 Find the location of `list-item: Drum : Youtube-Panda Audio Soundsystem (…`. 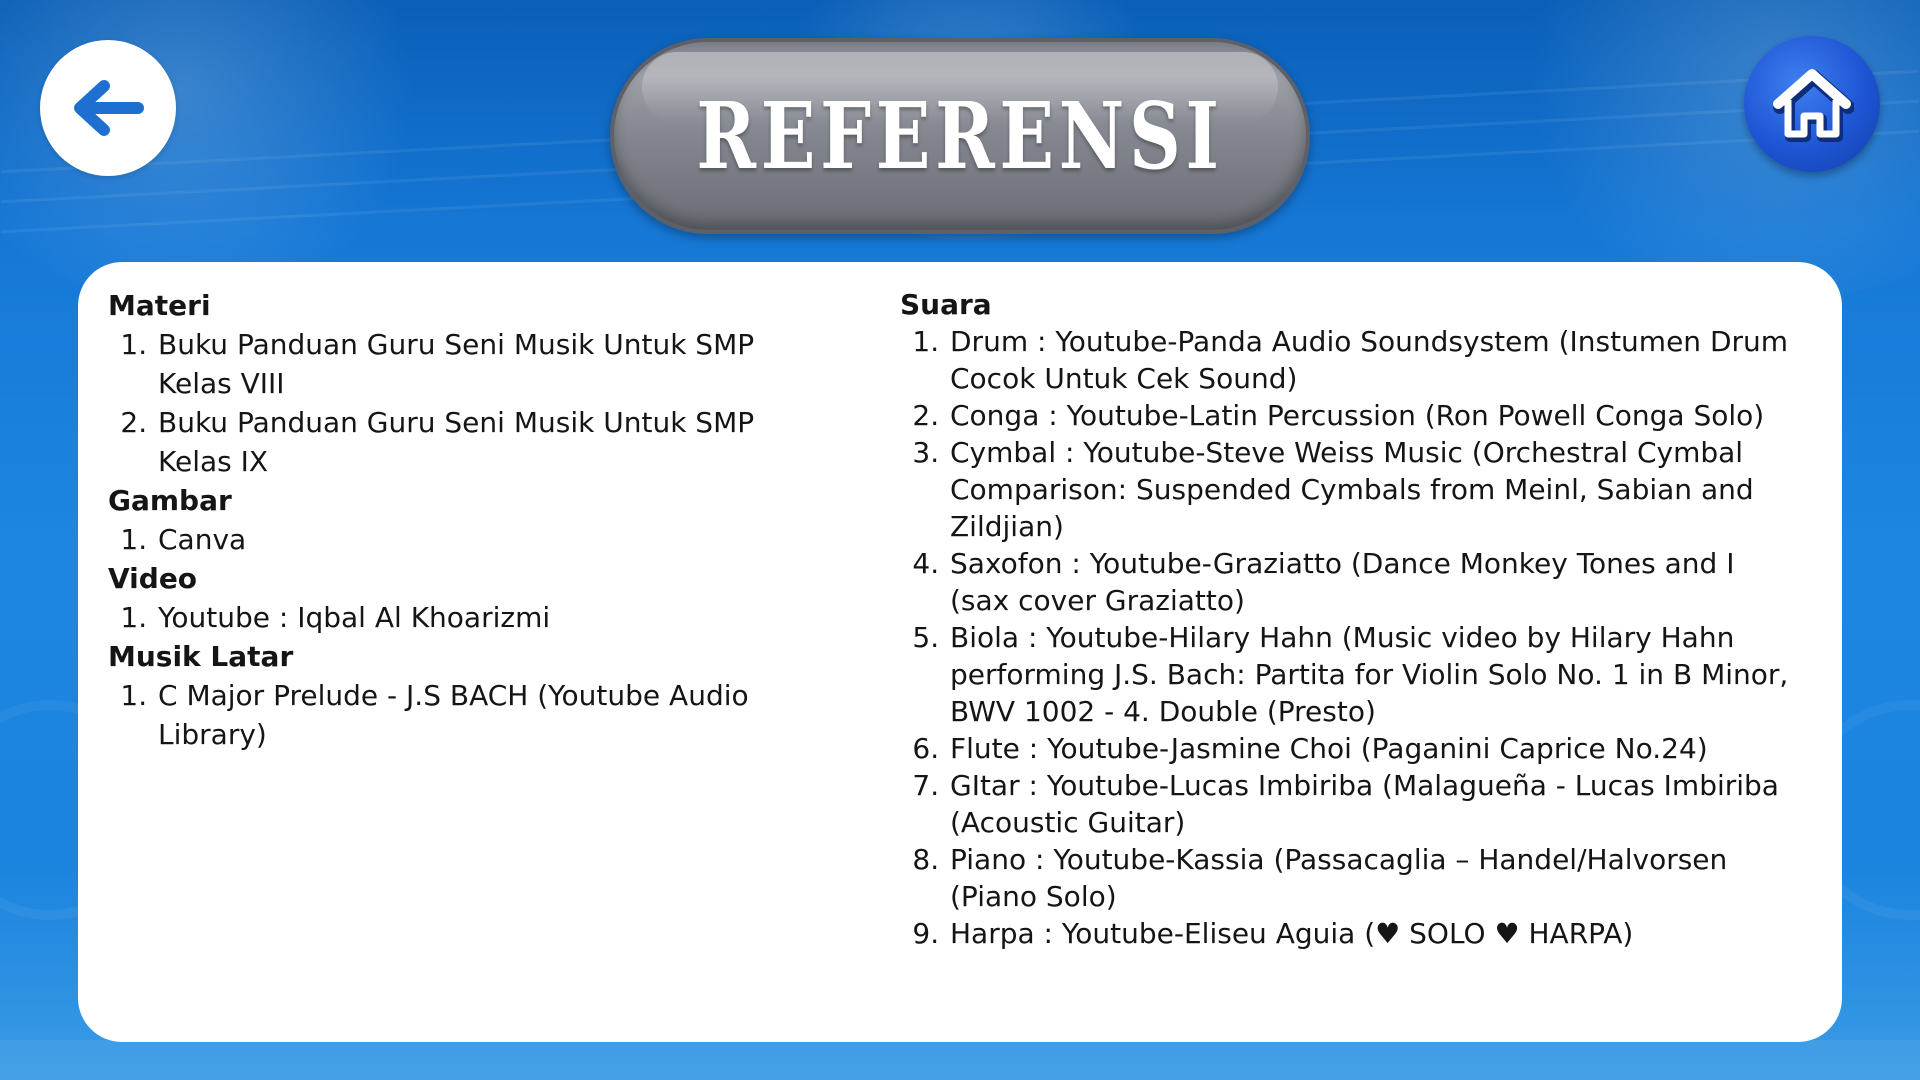

list-item: Drum : Youtube-Panda Audio Soundsystem (… is located at coordinates (1369, 360).